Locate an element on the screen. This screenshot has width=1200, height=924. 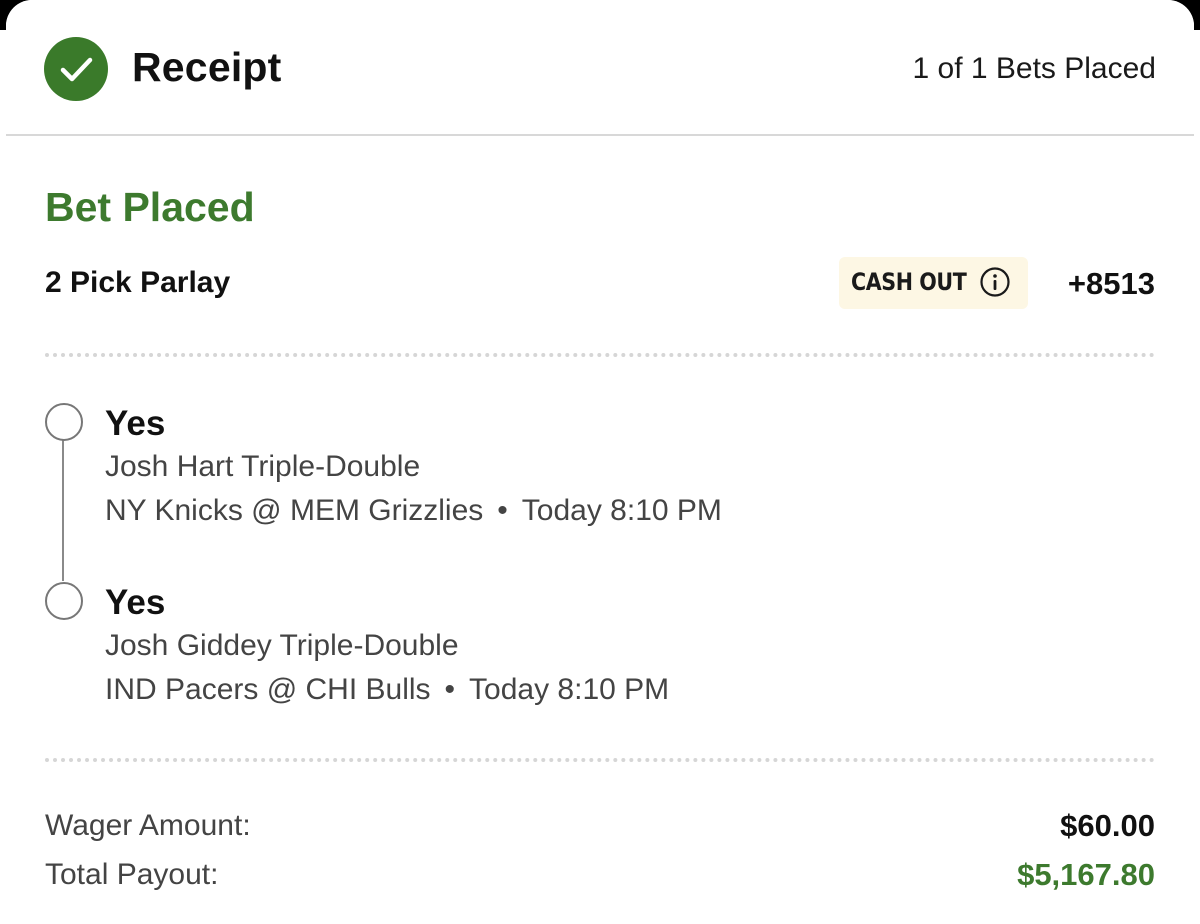
leg-market: Josh Giddey Triple-Double is located at coordinates (282, 645).